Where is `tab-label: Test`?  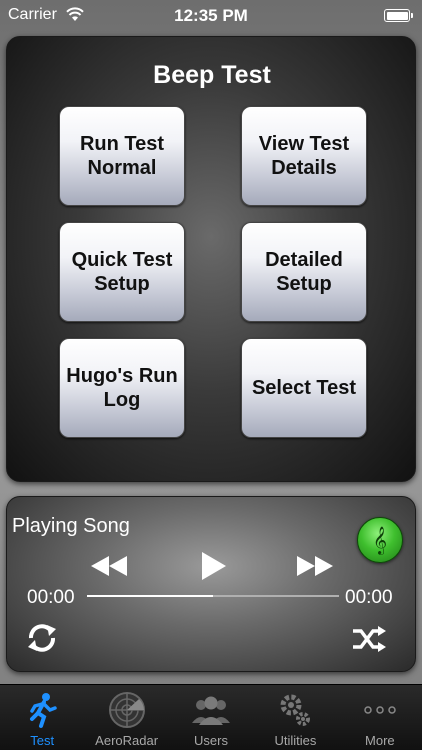
tab-label: Test is located at coordinates (42, 740).